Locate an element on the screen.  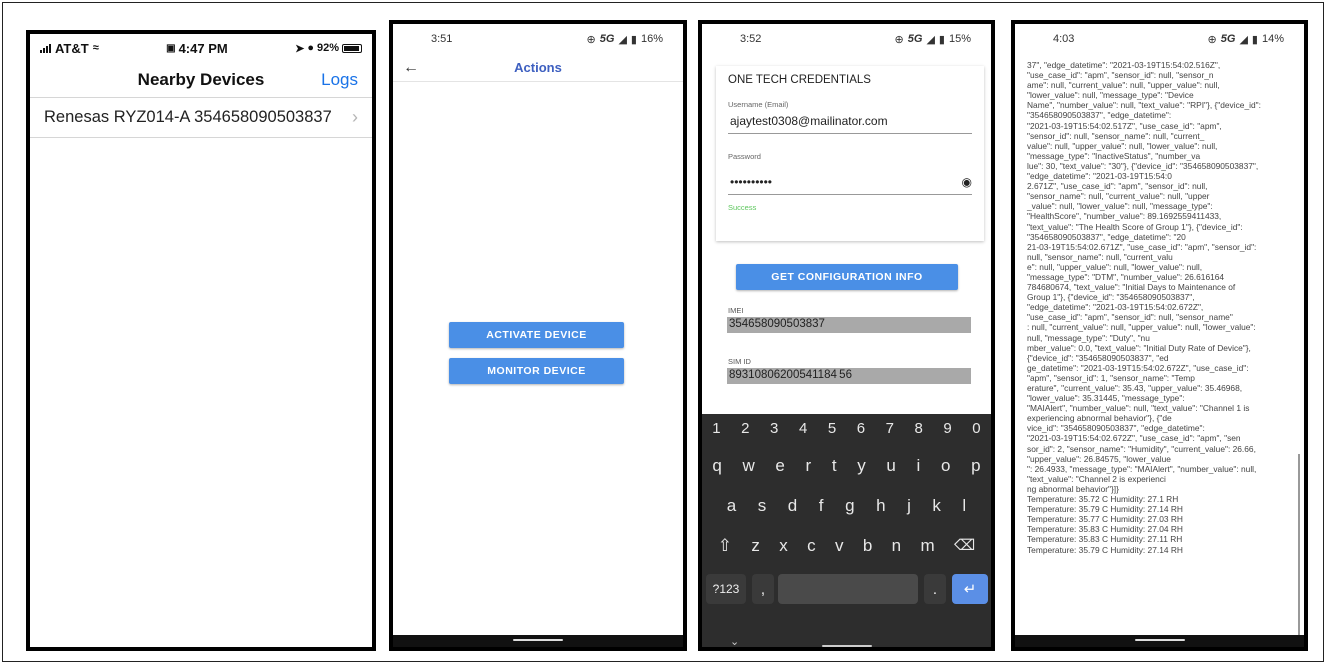
key-k: k is located at coordinates (936, 506).